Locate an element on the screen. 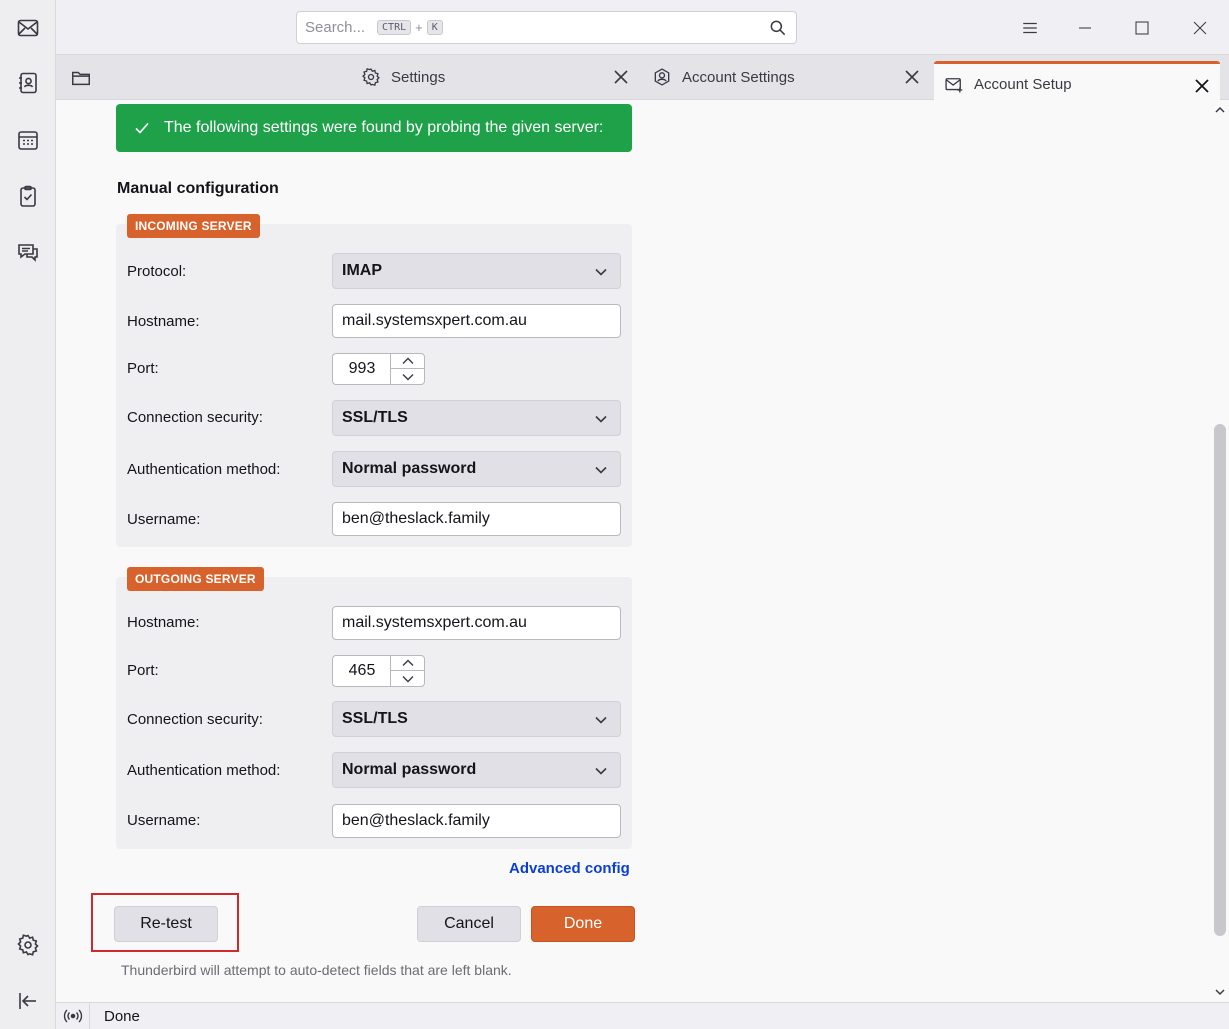 This screenshot has width=1229, height=1029. close-window-icon is located at coordinates (1200, 28).